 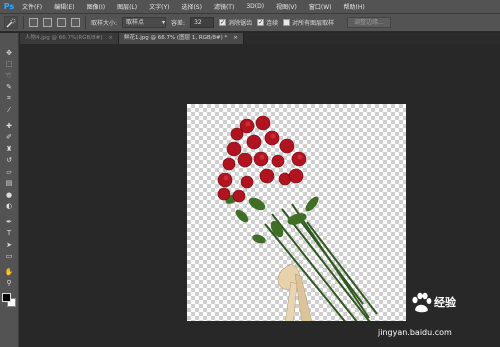 What do you see at coordinates (104, 23) in the screenshot?
I see `sample-size-label: 取样大小:` at bounding box center [104, 23].